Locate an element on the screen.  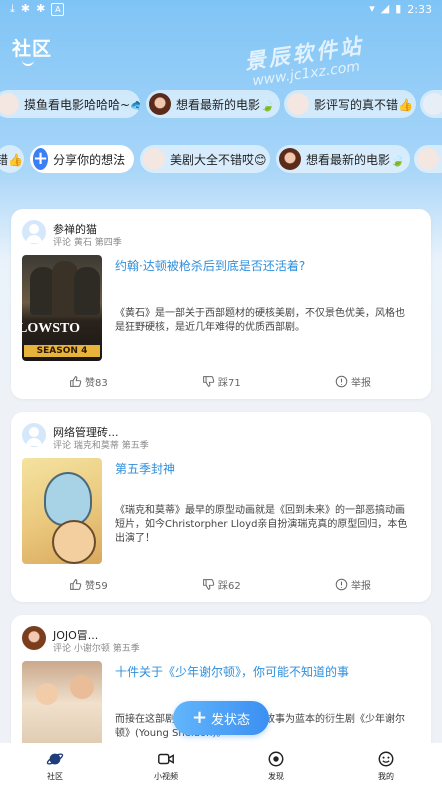
download-icon: ⤓ is located at coordinates (12, 8).